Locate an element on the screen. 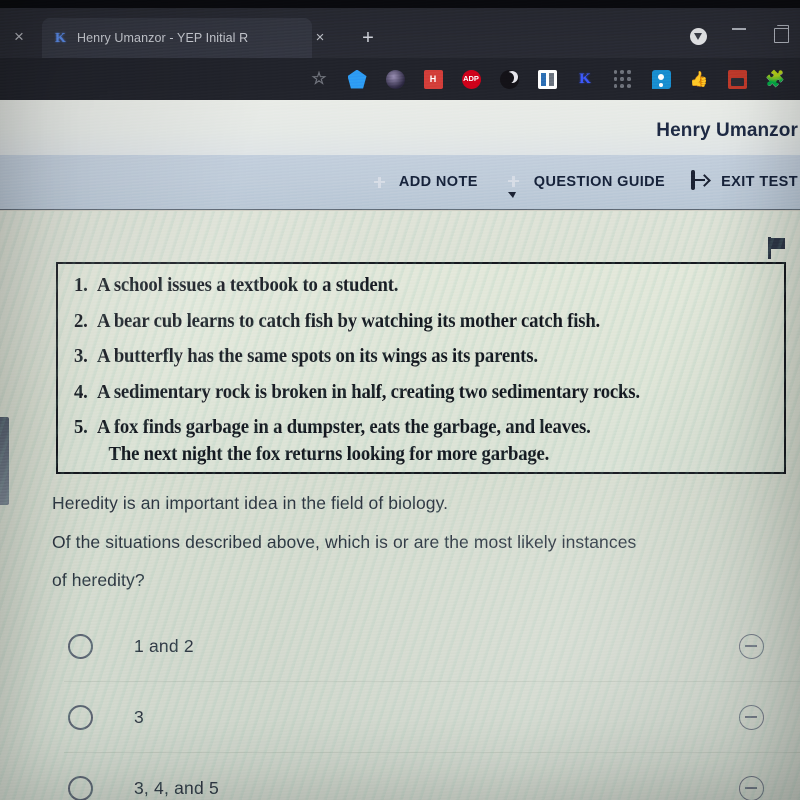  puzzle-extensions-icon: 🧩 is located at coordinates (775, 79).